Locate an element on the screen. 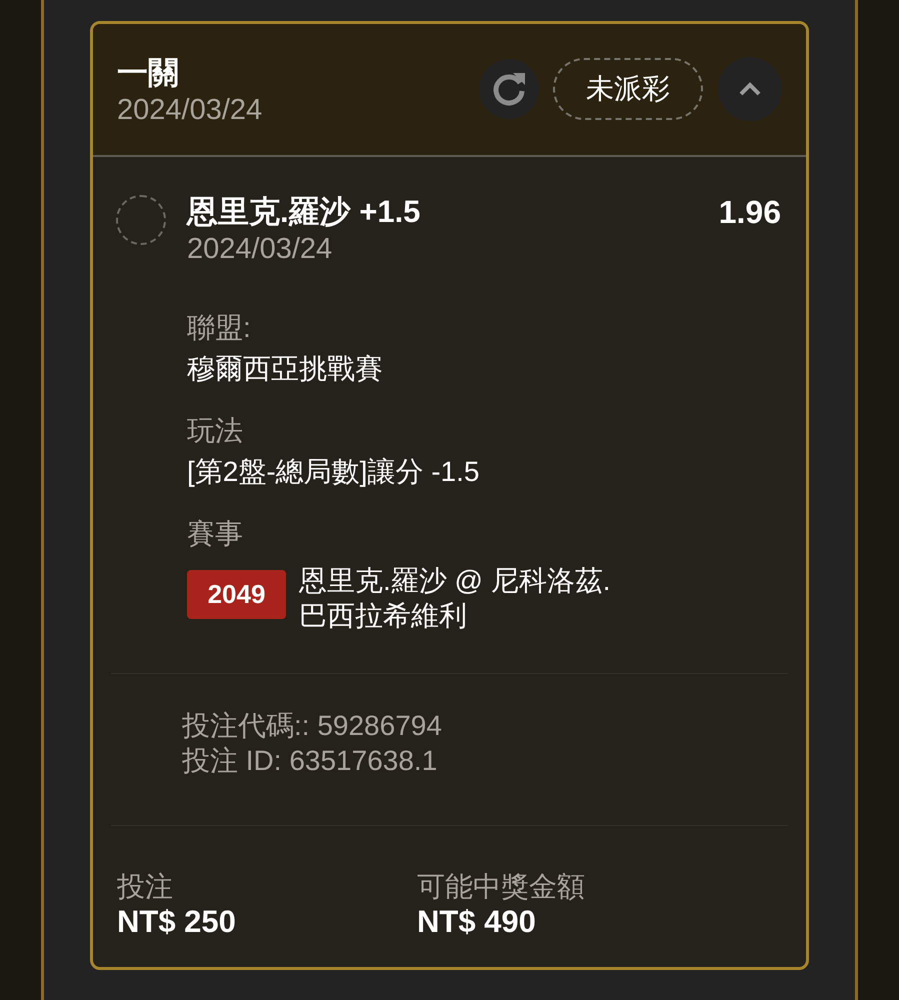  total-amount: NT$ 250 is located at coordinates (177, 922).